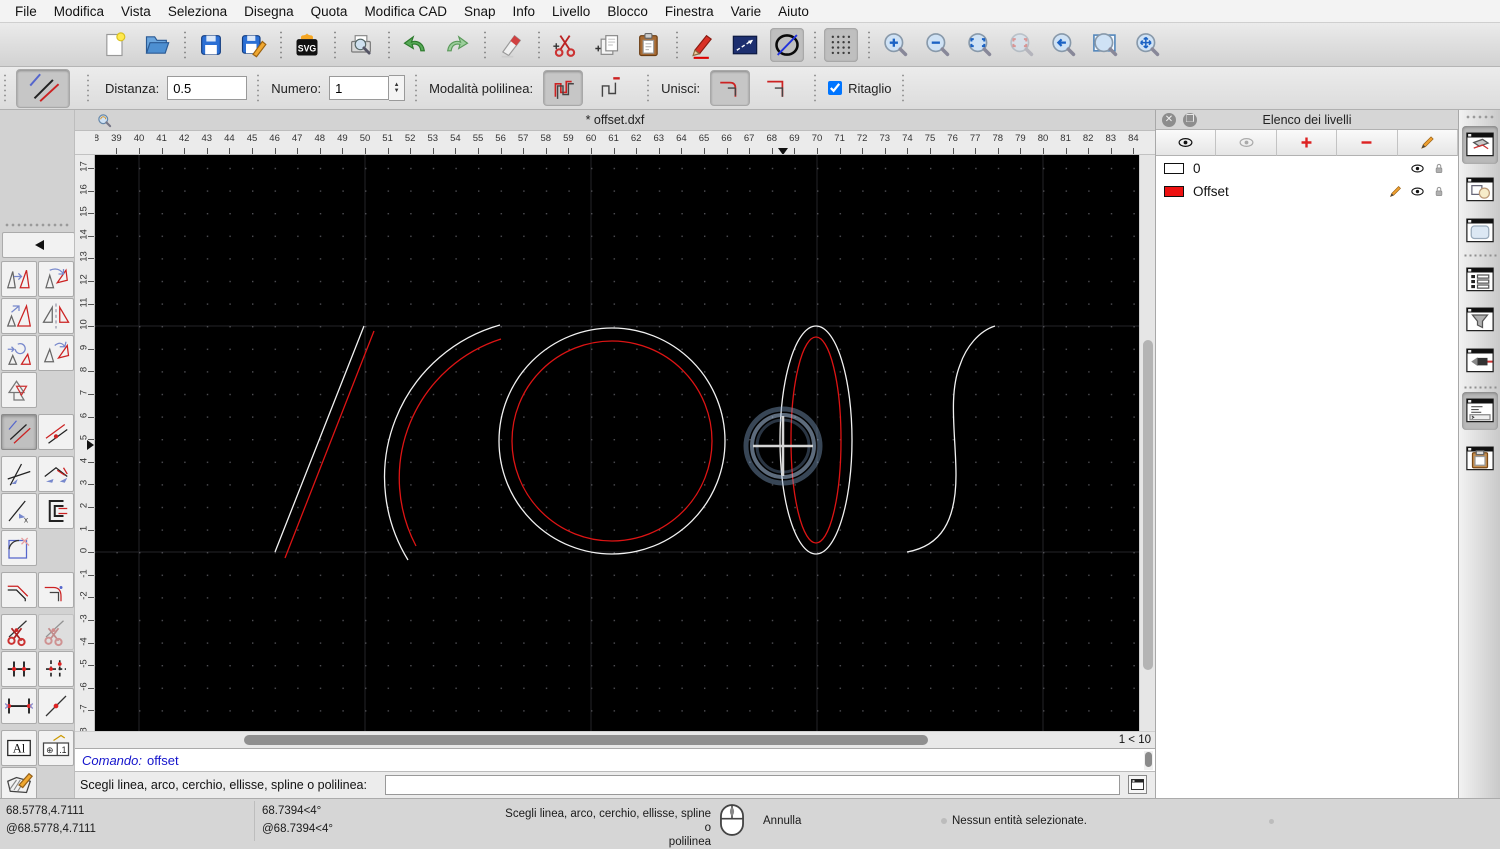 The image size is (1500, 849). What do you see at coordinates (1480, 190) in the screenshot?
I see `panel-block-list-toggle` at bounding box center [1480, 190].